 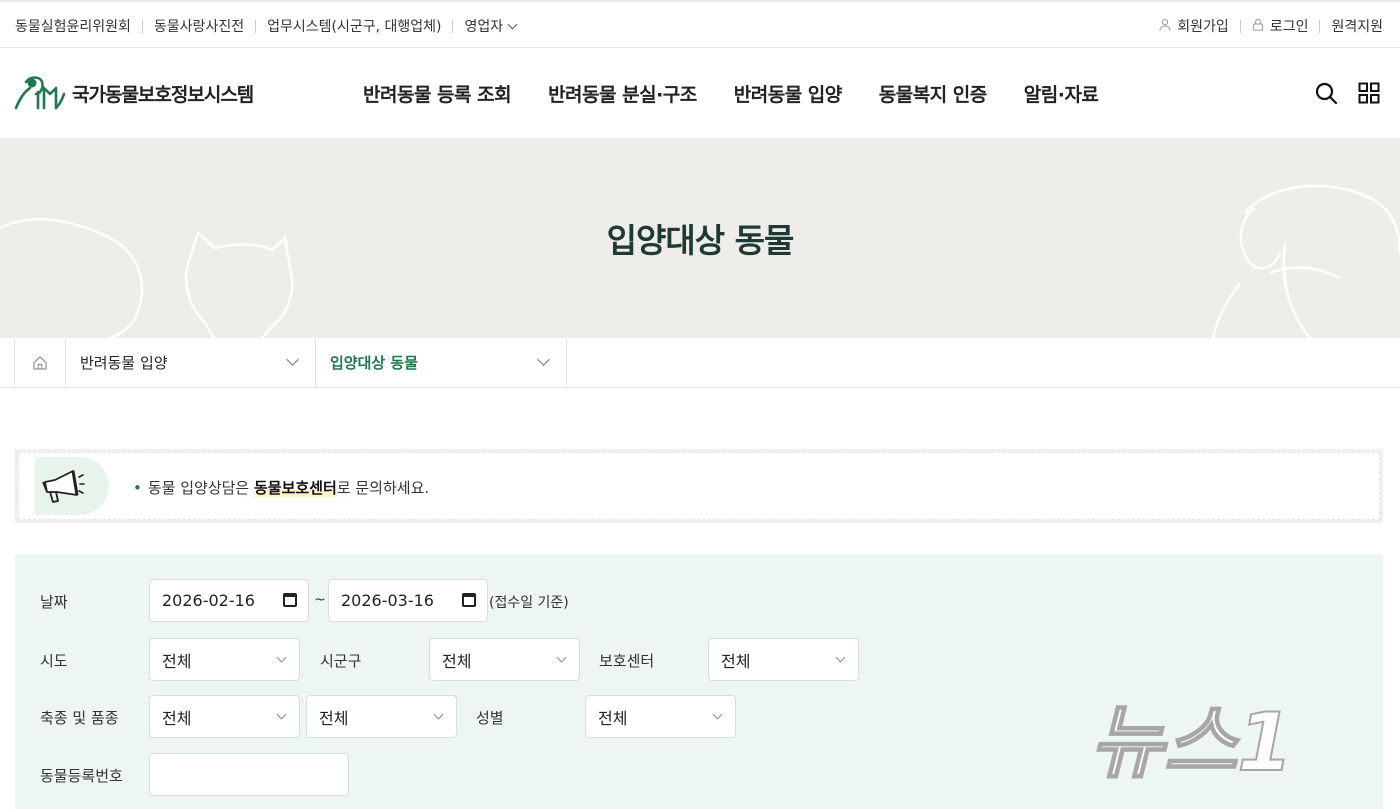 What do you see at coordinates (1289, 26) in the screenshot?
I see `login-link: 로그인` at bounding box center [1289, 26].